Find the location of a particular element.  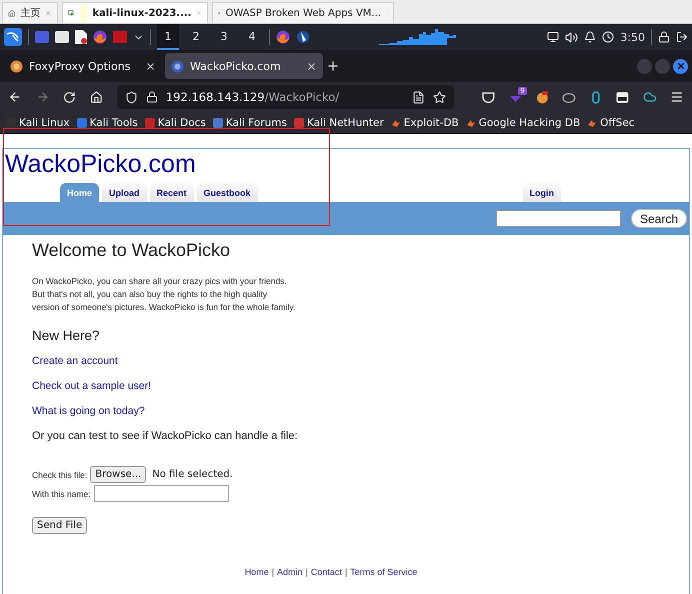

address-bar: 192.168.143.129/WackoPicko/ is located at coordinates (285, 97).